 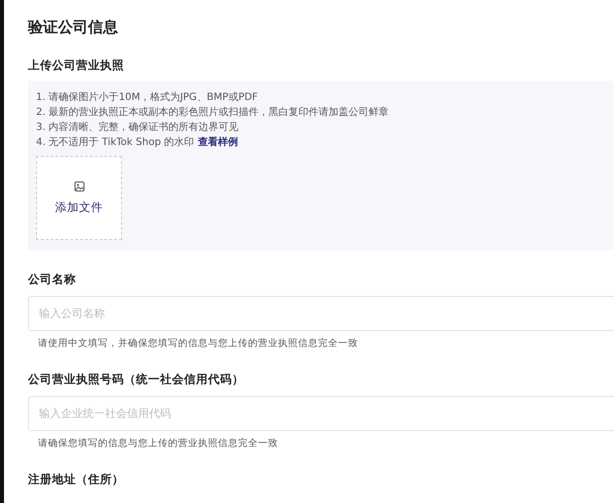 What do you see at coordinates (73, 28) in the screenshot?
I see `page-title: 验证公司信息` at bounding box center [73, 28].